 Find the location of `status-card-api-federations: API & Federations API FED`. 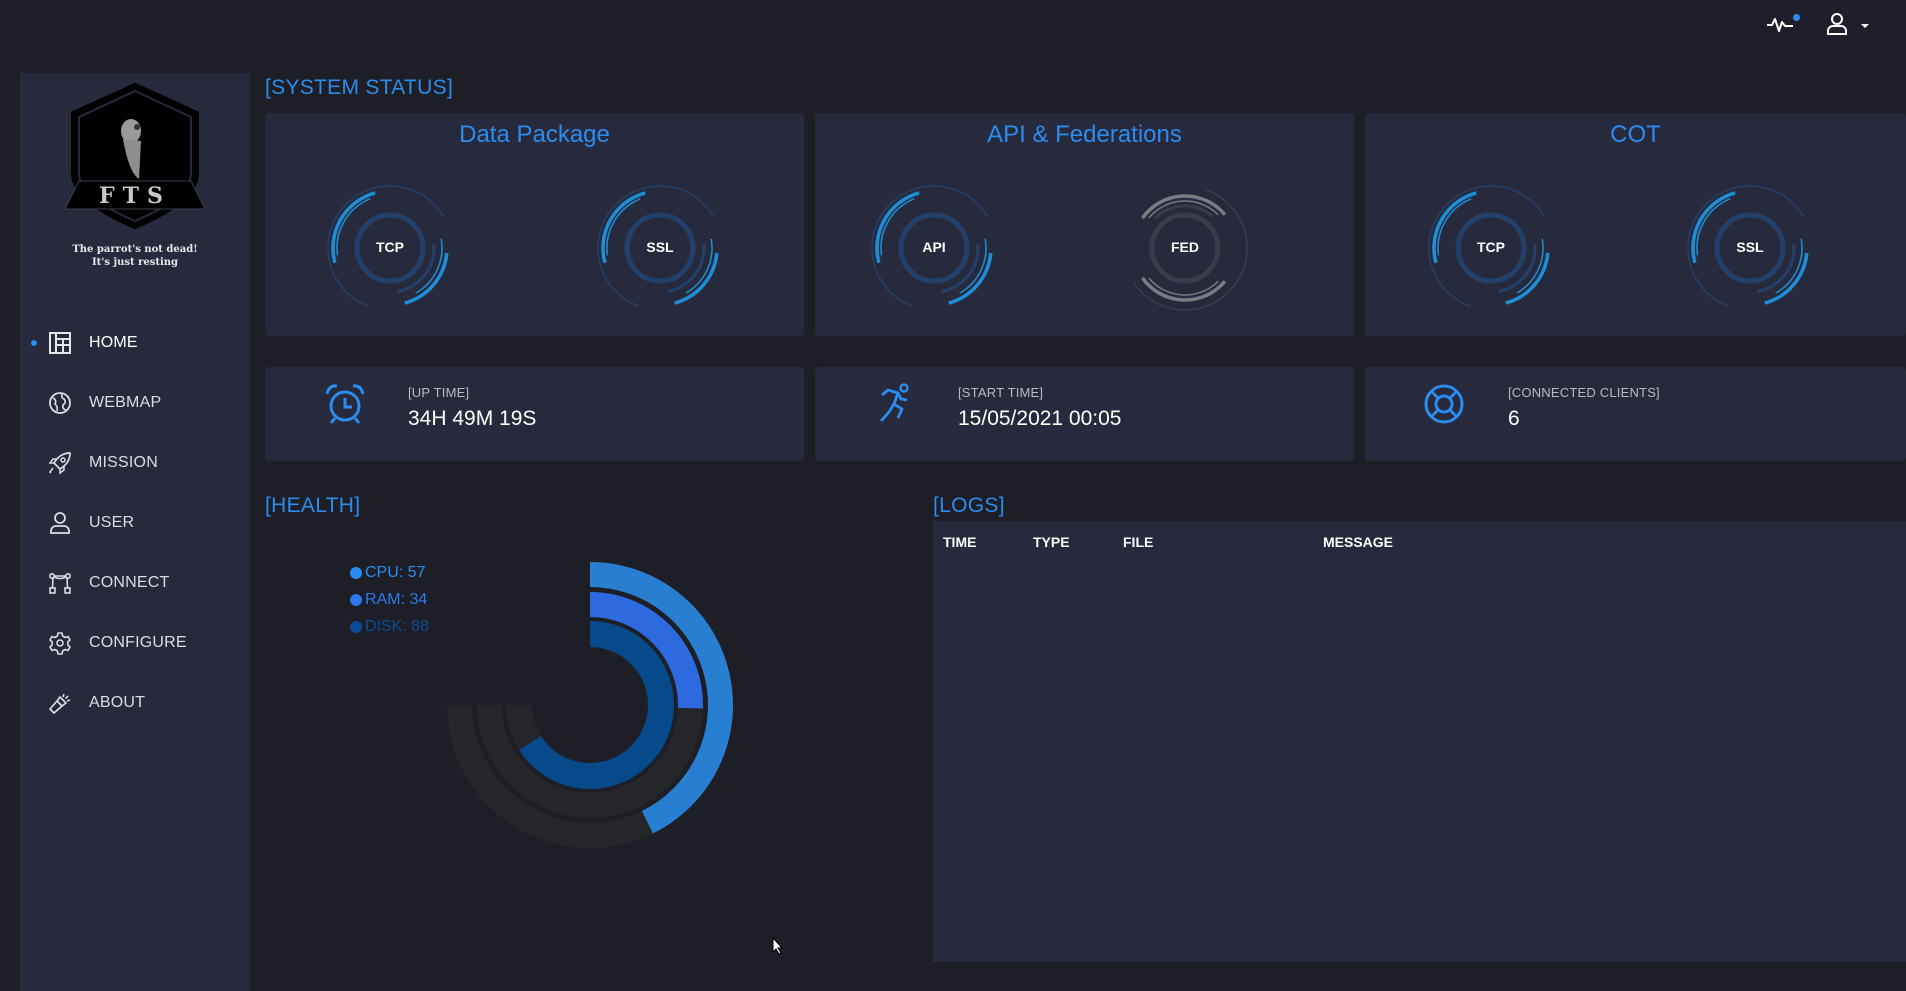

status-card-api-federations: API & Federations API FED is located at coordinates (1084, 224).